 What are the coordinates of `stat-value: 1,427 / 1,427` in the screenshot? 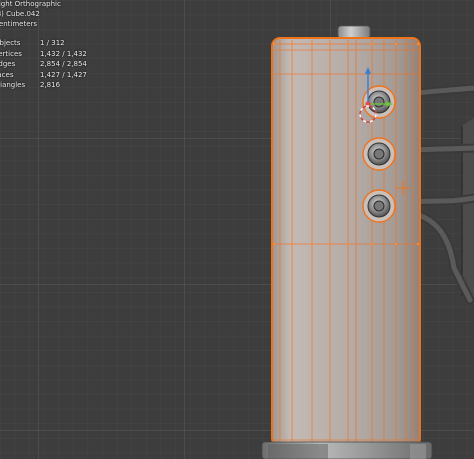 It's located at (63, 74).